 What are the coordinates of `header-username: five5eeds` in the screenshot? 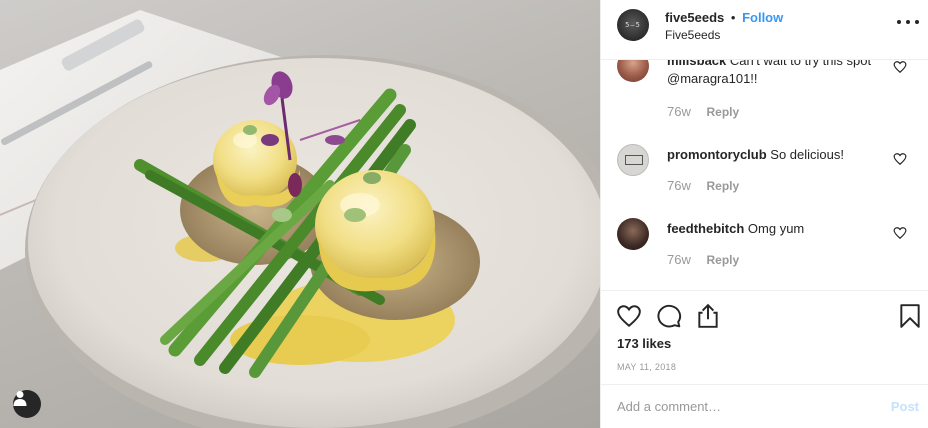 It's located at (694, 17).